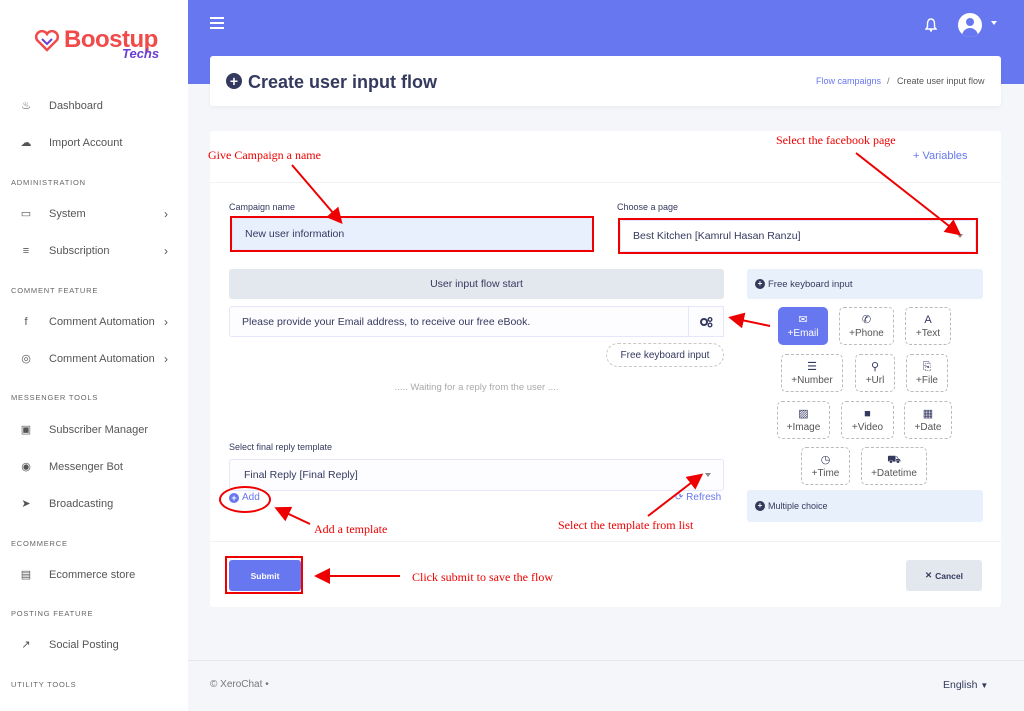 This screenshot has width=1024, height=711. What do you see at coordinates (810, 284) in the screenshot?
I see `panel-title: Free keyboard input` at bounding box center [810, 284].